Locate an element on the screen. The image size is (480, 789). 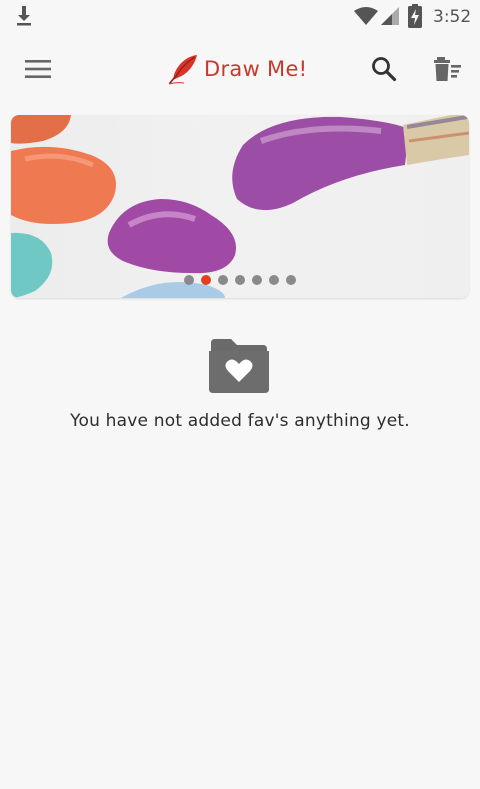
menu-button is located at coordinates (38, 69).